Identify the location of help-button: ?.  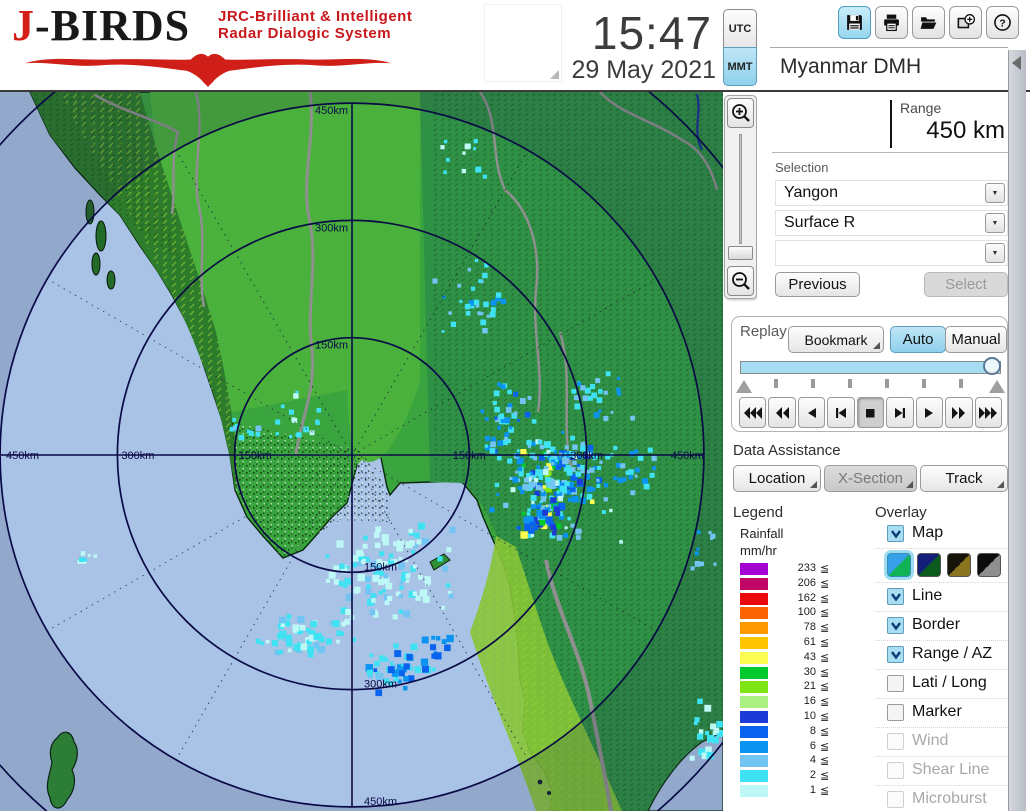
(1002, 22).